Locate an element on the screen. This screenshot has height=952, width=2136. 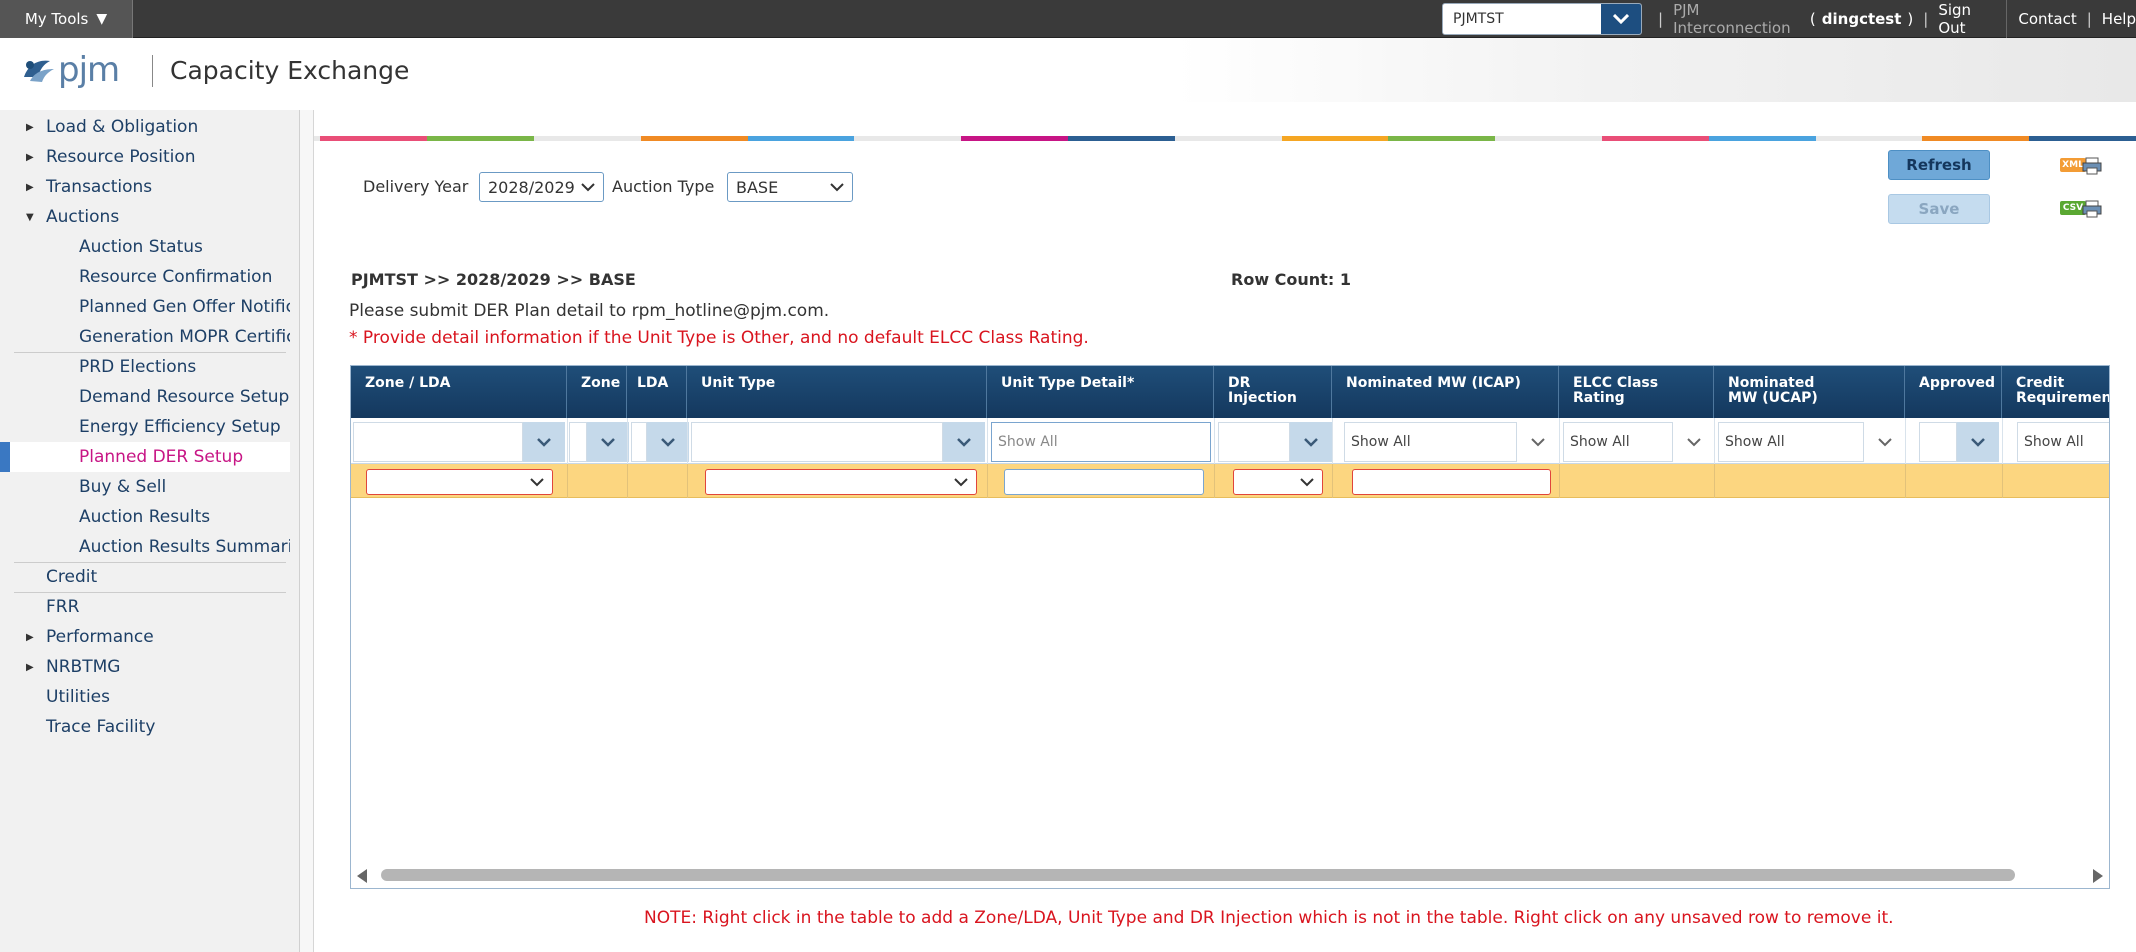
sidebar-item-label: Demand Resource Setup is located at coordinates (184, 397).